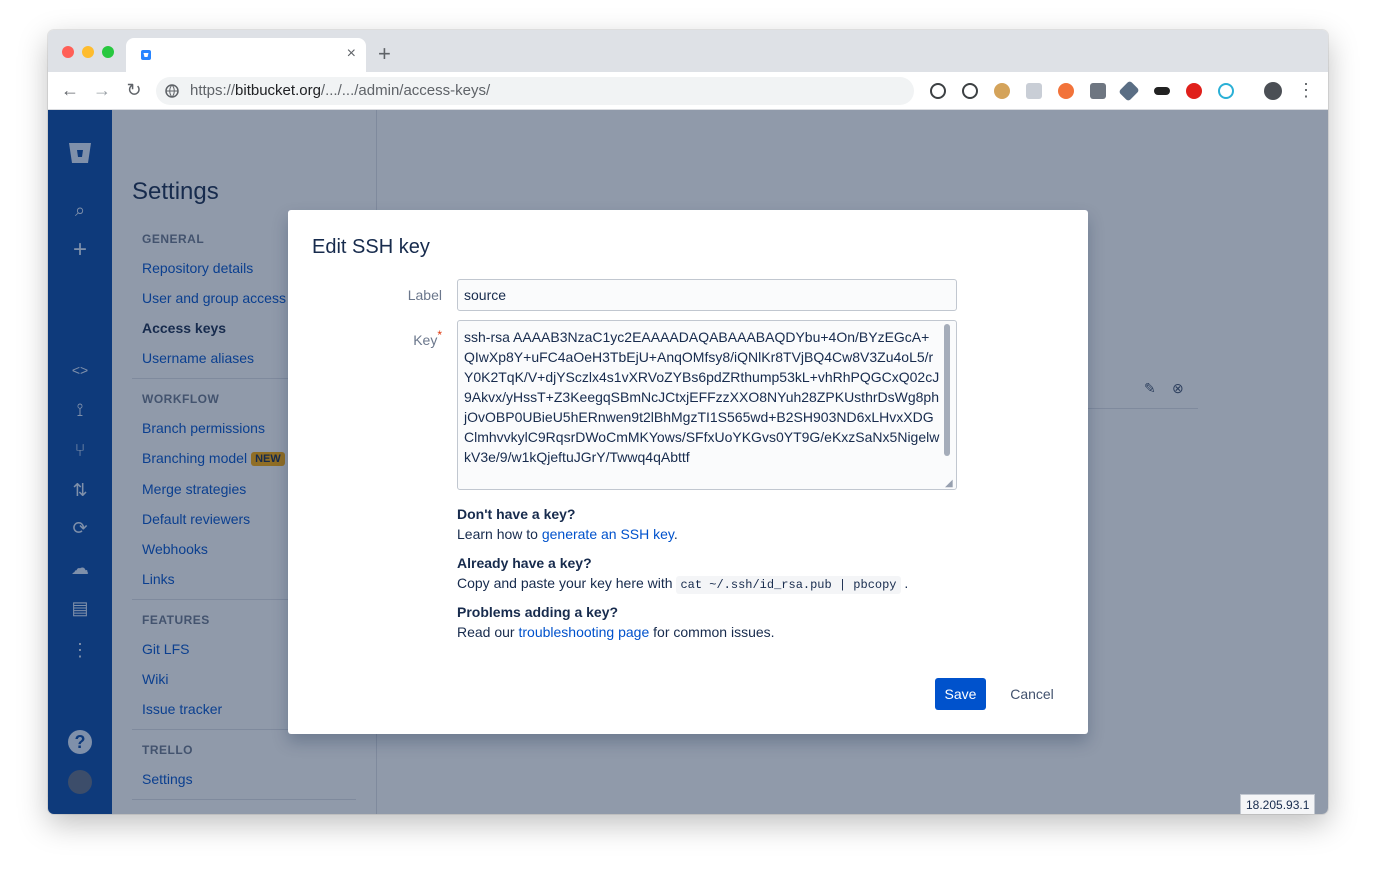 The height and width of the screenshot is (882, 1376). Describe the element at coordinates (213, 90) in the screenshot. I see `url-scheme: https://` at that location.